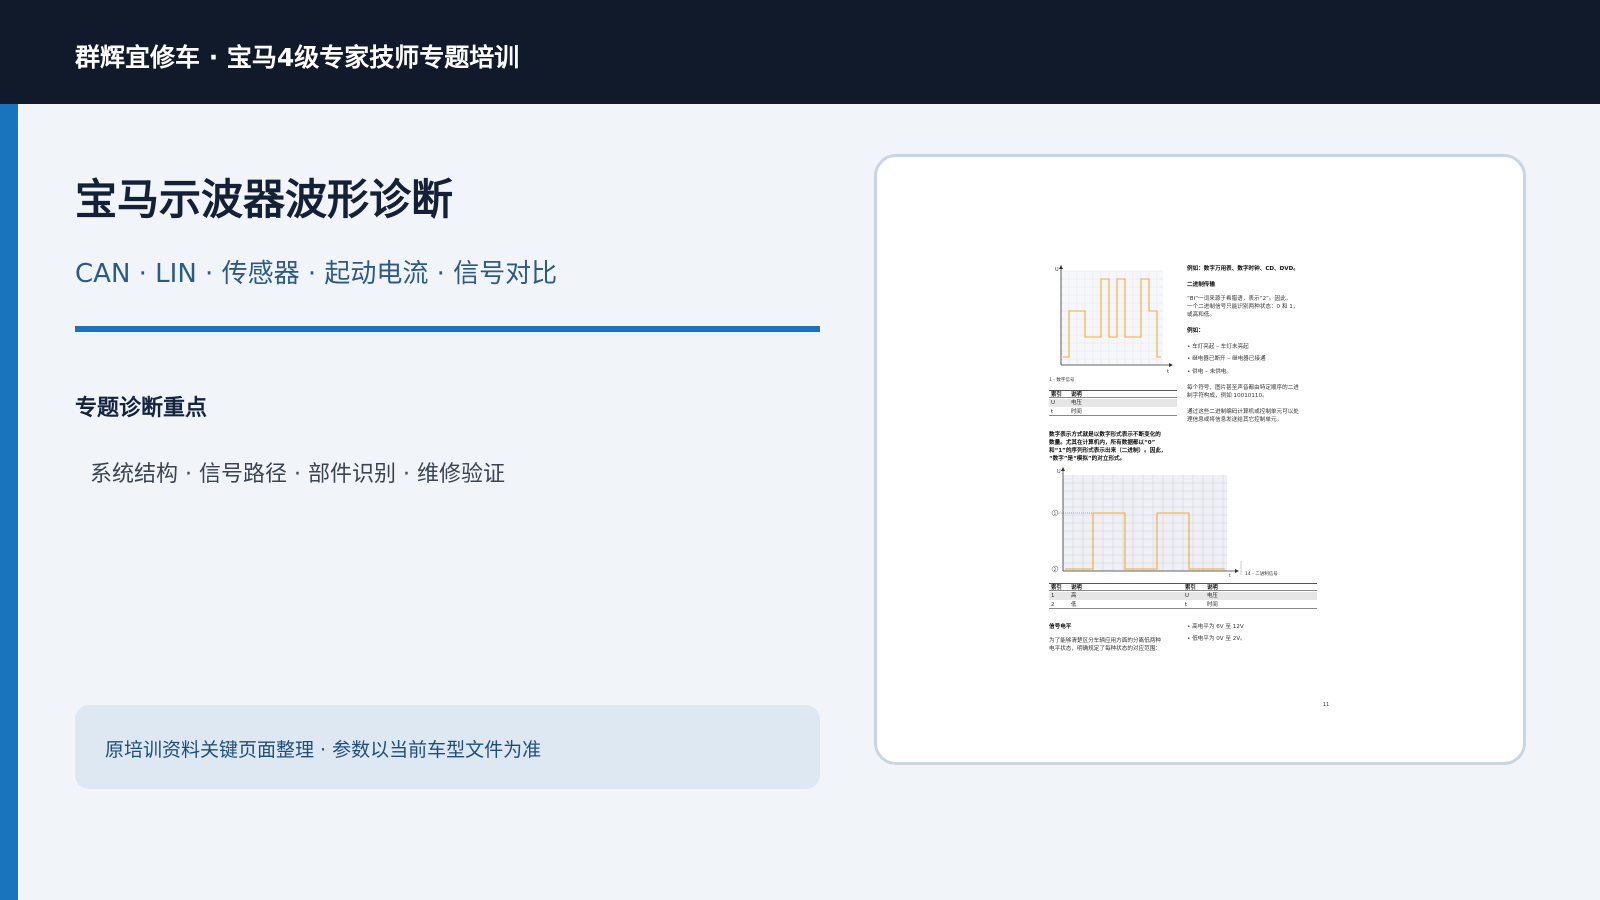  Describe the element at coordinates (1074, 605) in the screenshot. I see `table2-cell: 低` at that location.